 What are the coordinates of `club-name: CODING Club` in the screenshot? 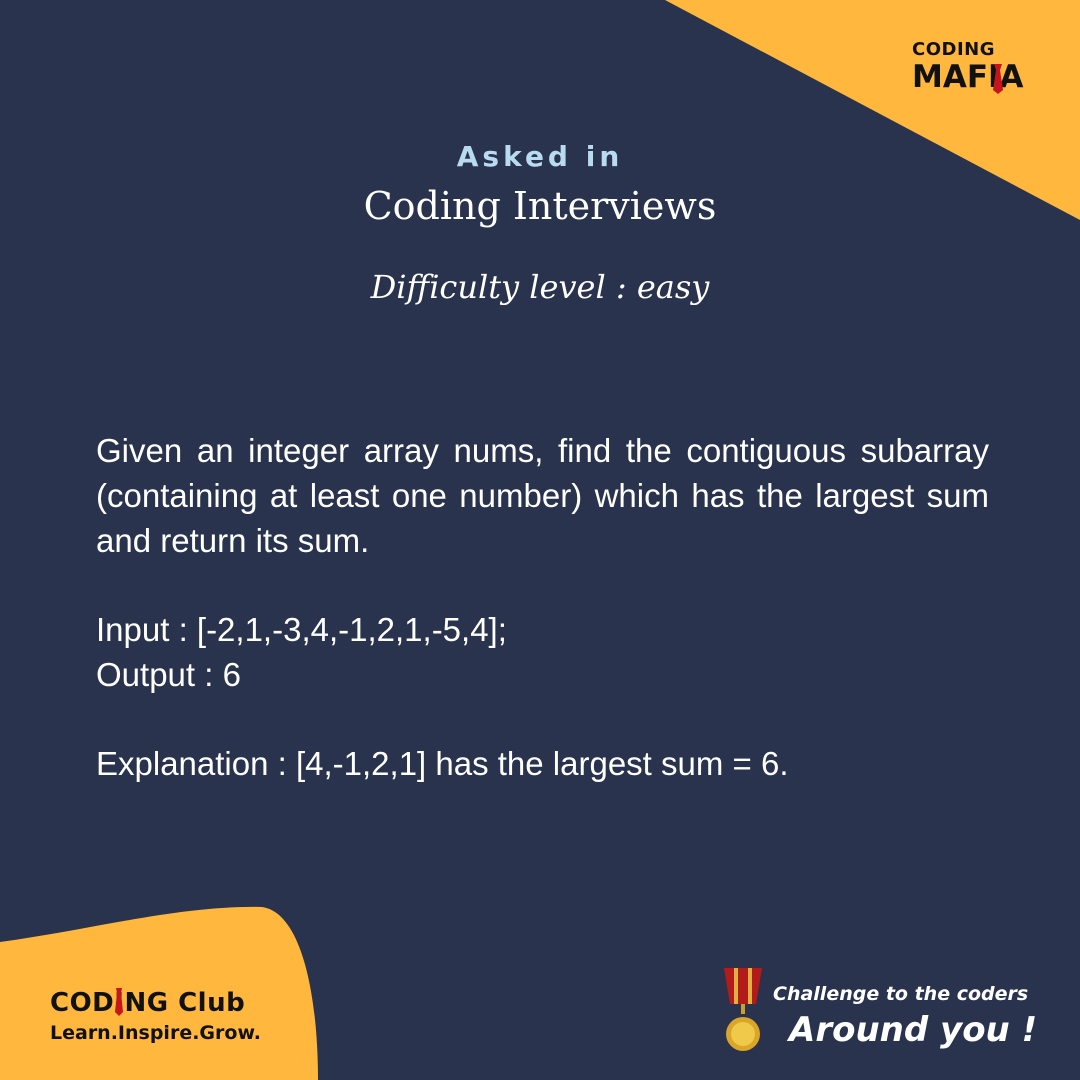 It's located at (148, 1003).